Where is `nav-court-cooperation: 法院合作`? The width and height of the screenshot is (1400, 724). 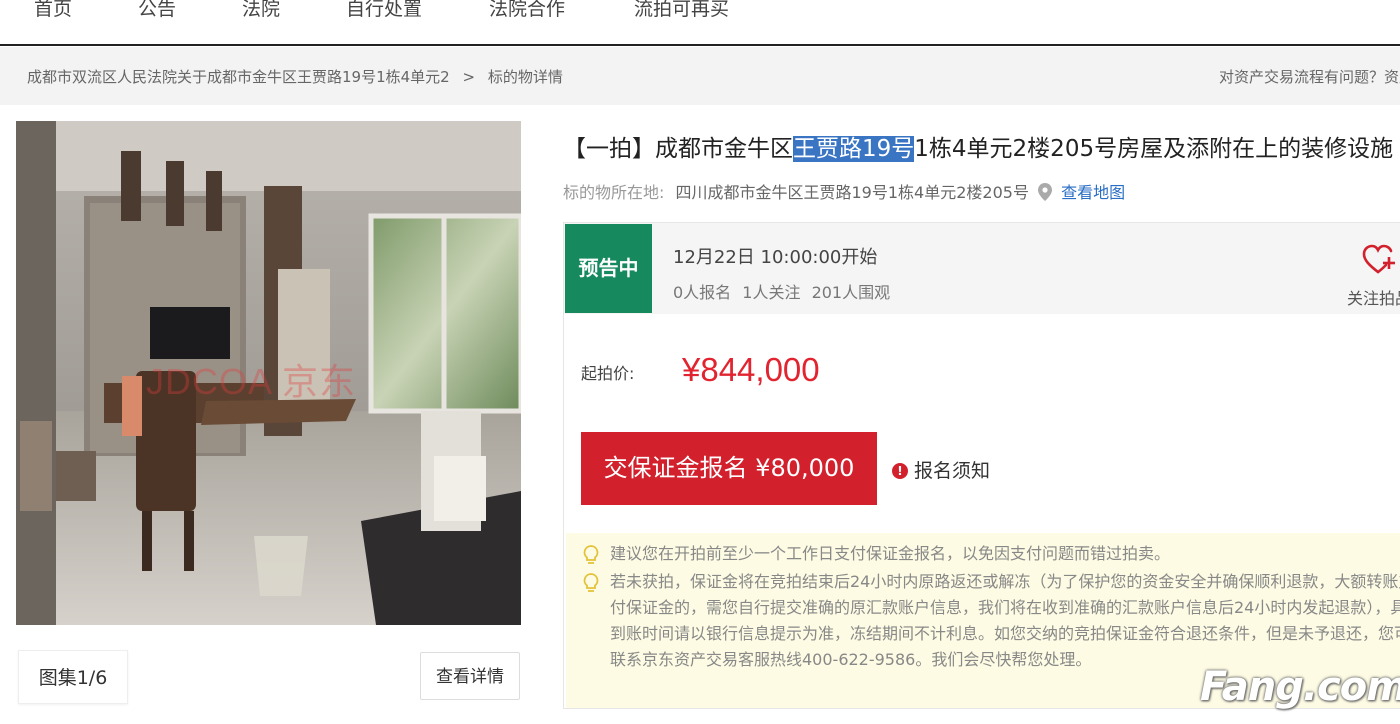
nav-court-cooperation: 法院合作 is located at coordinates (527, 10).